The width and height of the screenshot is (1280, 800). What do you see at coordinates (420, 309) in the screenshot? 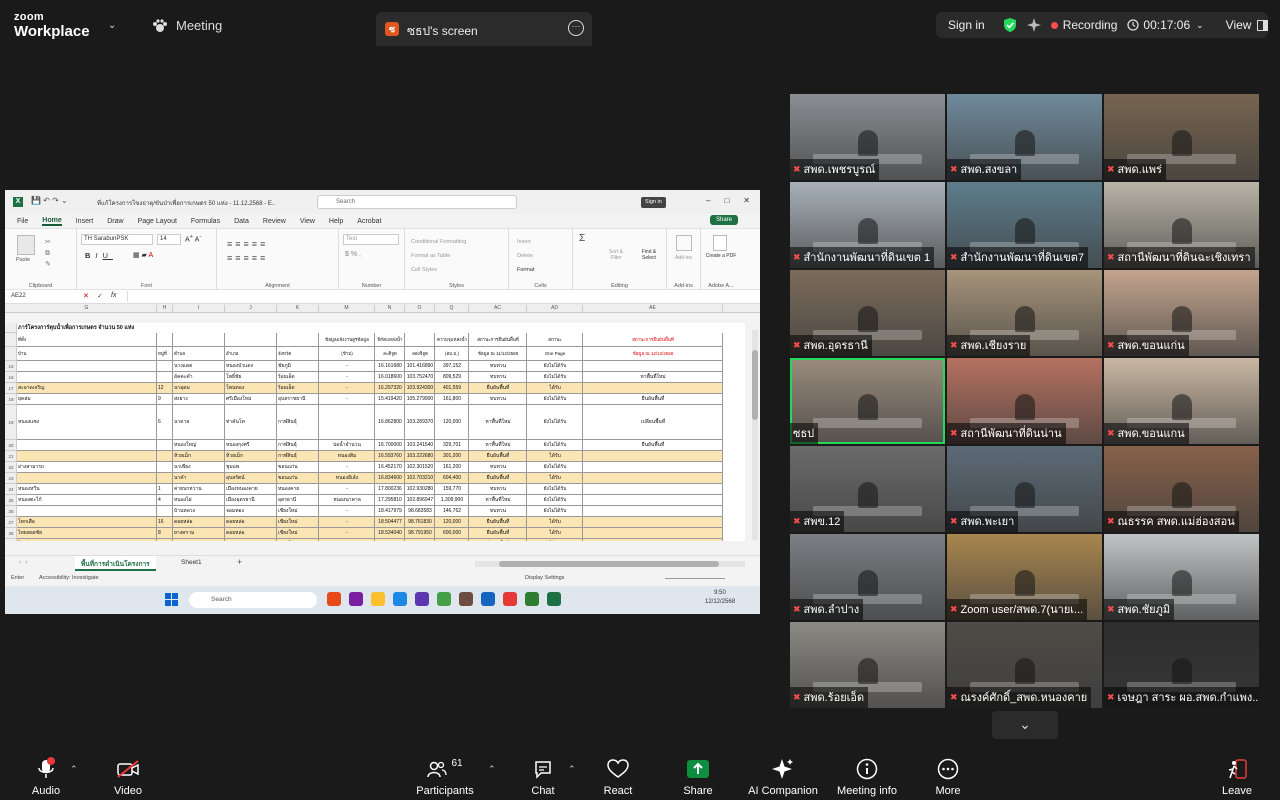
I see `column-header: O` at bounding box center [420, 309].